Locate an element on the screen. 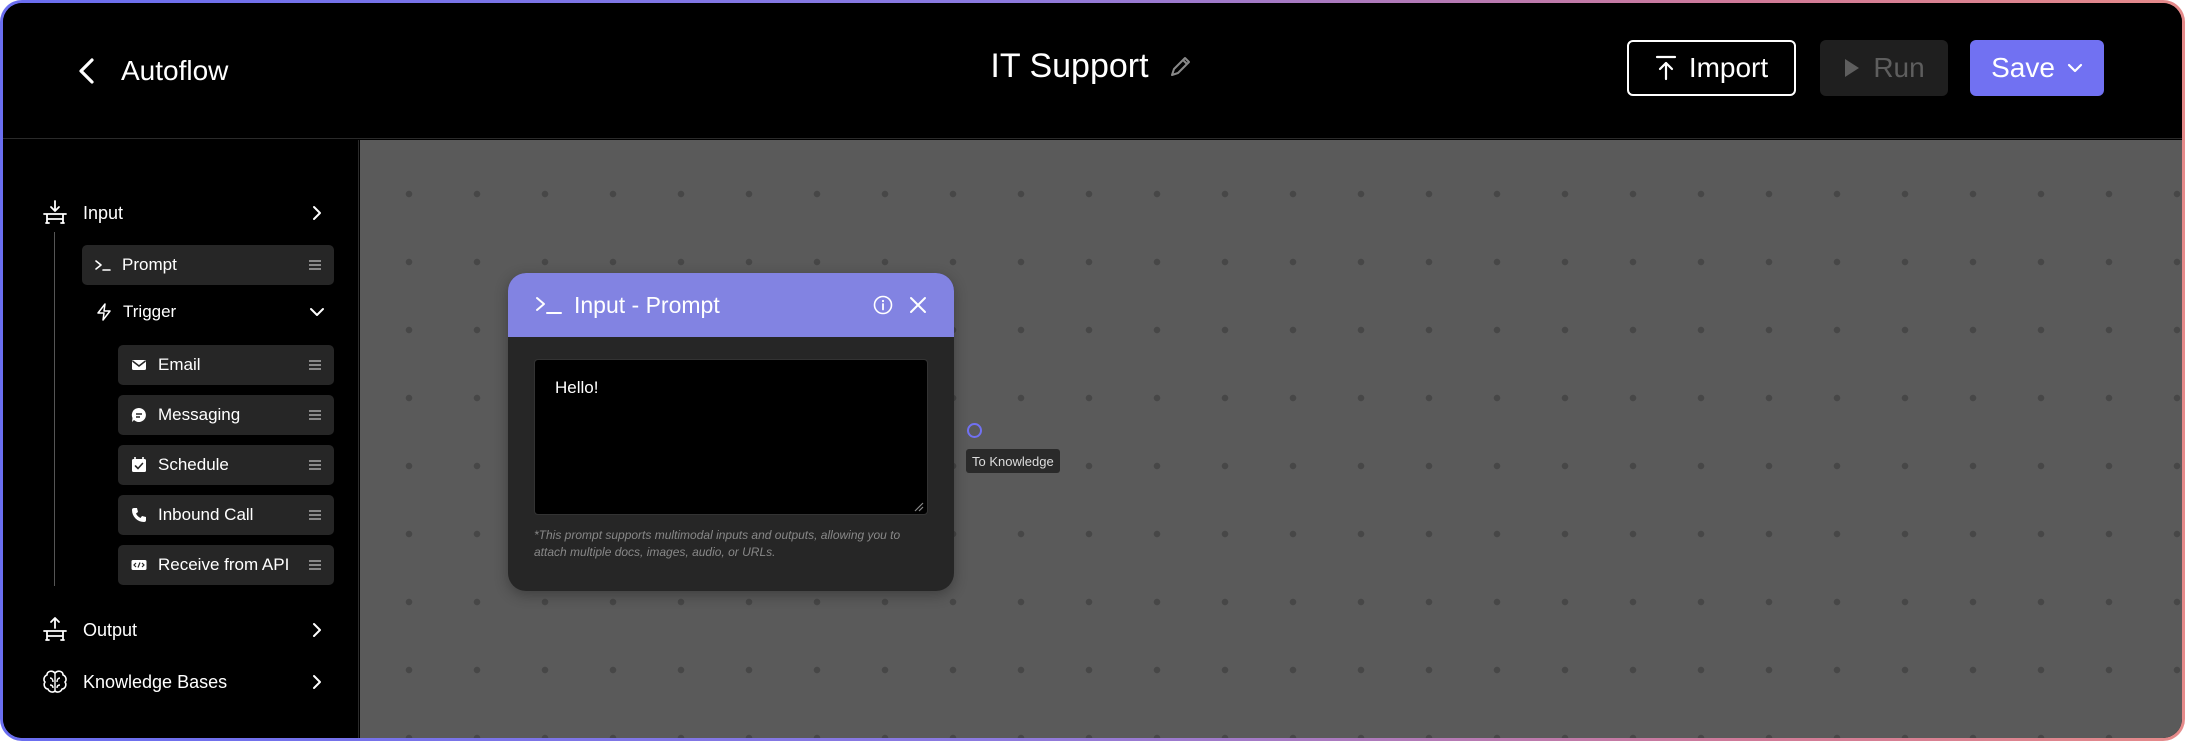 The height and width of the screenshot is (741, 2185). sidebar-item-prompt: Prompt is located at coordinates (208, 265).